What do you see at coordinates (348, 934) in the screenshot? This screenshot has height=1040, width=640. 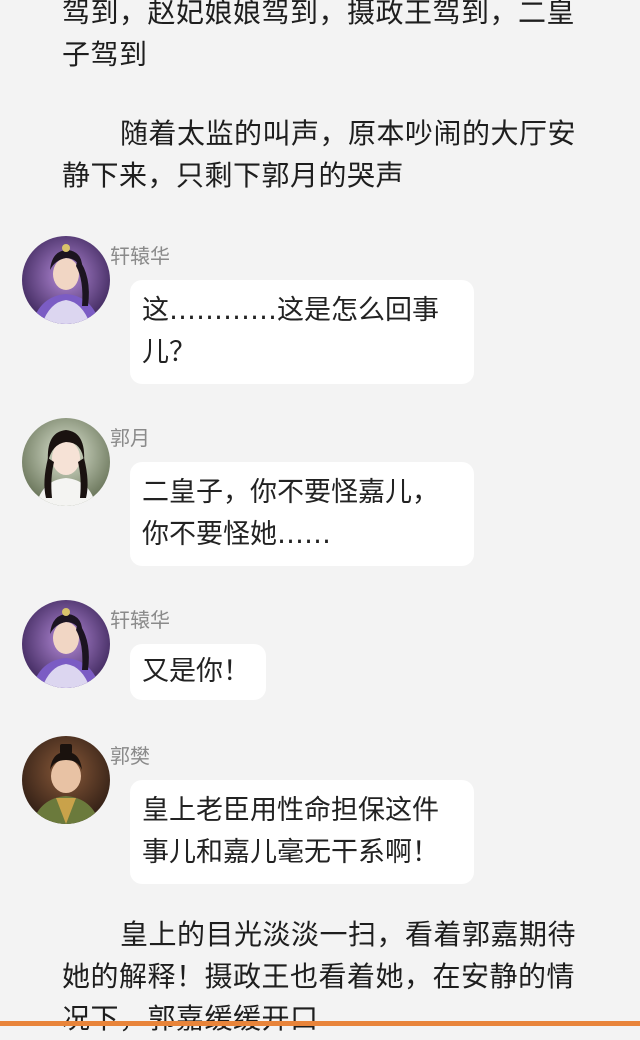 I see `narration-line: 皇上的目光淡淡一扫，看着郭嘉期待` at bounding box center [348, 934].